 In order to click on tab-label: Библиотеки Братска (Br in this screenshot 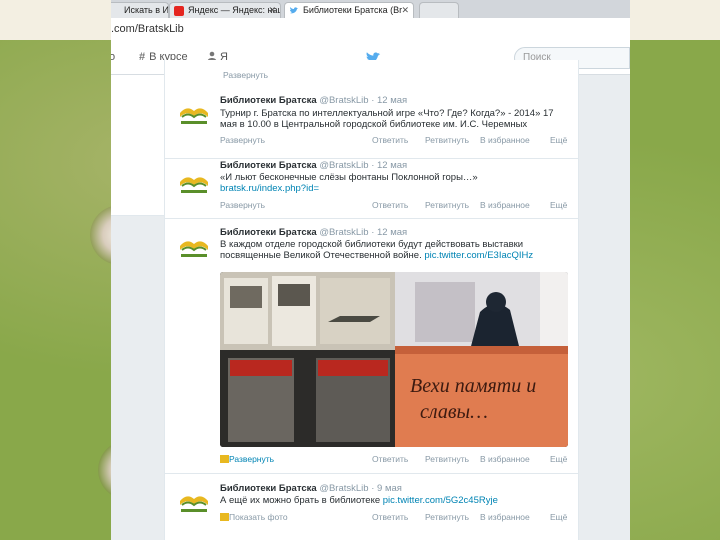, I will do `click(353, 10)`.